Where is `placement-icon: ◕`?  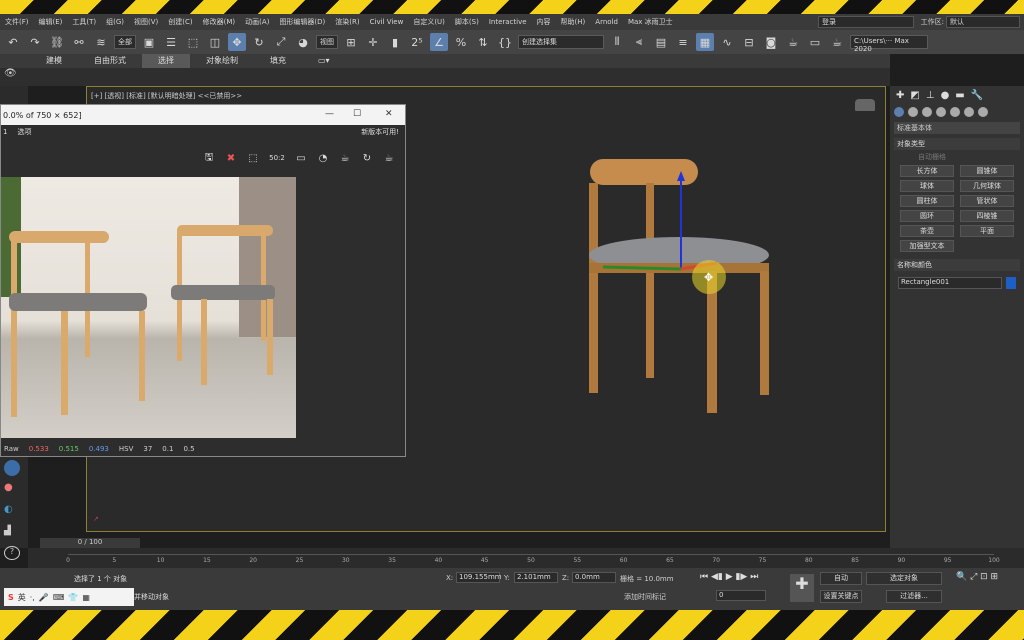
placement-icon: ◕ is located at coordinates (303, 42).